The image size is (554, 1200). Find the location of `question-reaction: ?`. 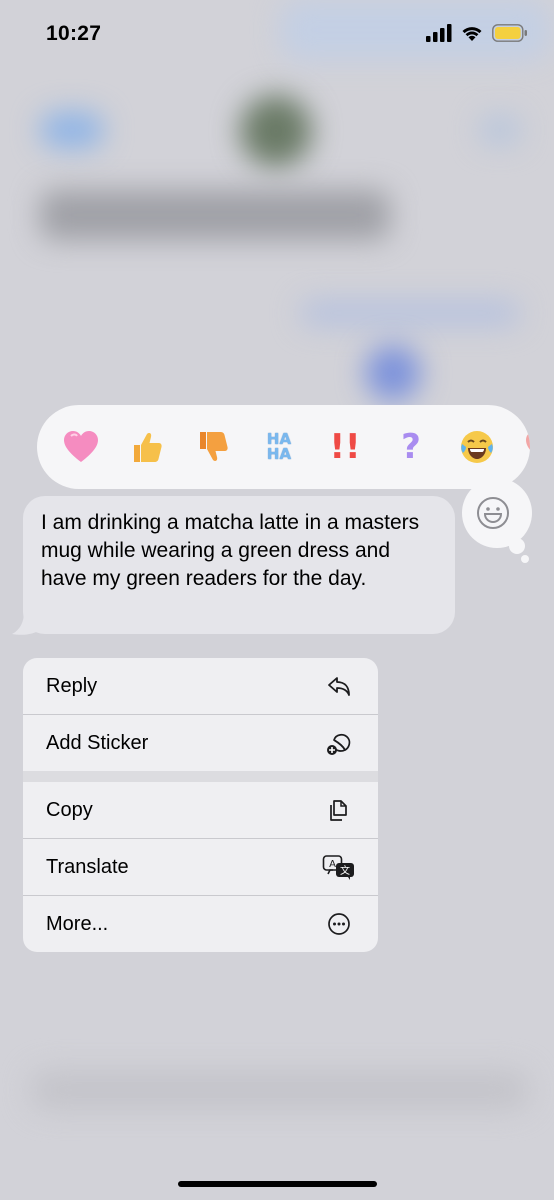

question-reaction: ? is located at coordinates (411, 447).